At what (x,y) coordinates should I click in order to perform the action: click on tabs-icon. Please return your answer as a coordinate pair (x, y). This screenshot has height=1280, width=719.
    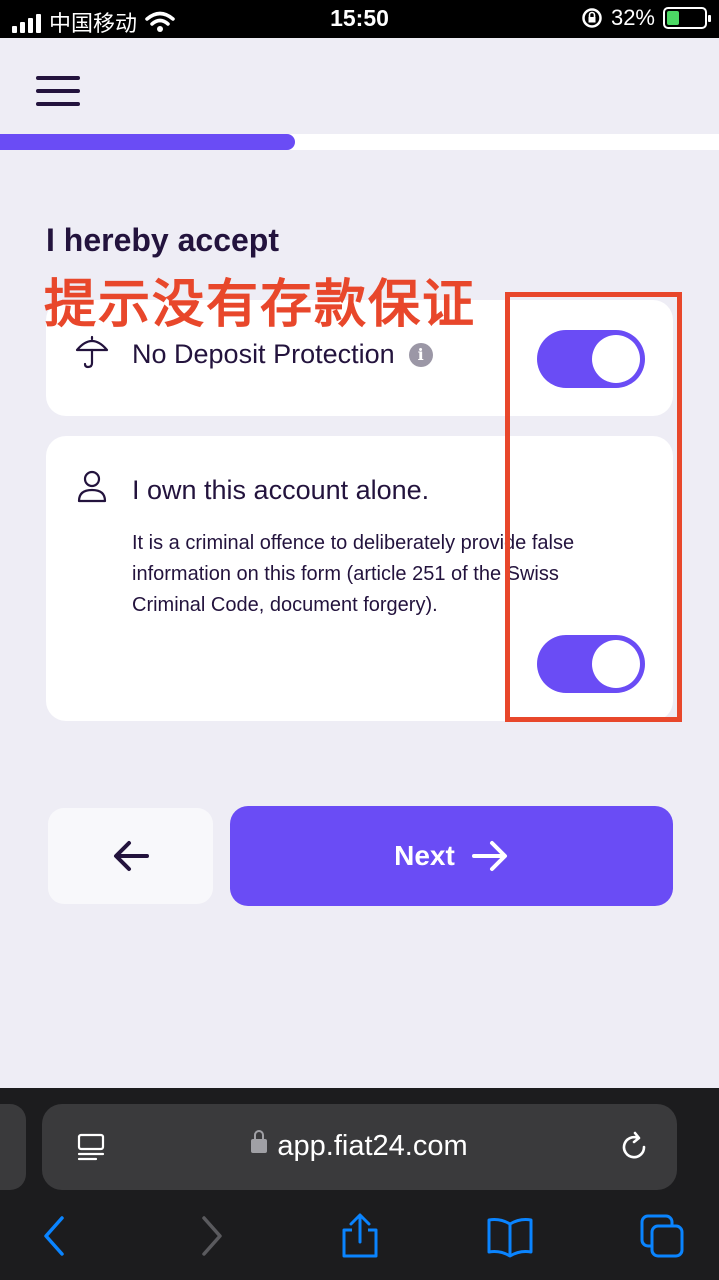
    Looking at the image, I should click on (662, 1236).